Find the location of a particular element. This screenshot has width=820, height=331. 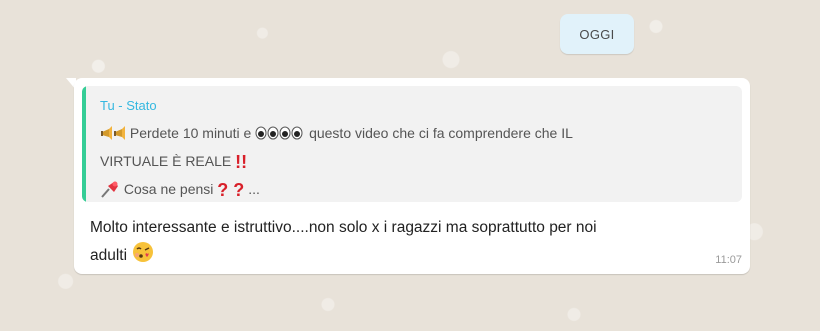

quote-line-3-text: Cosa ne pensi is located at coordinates (168, 189).